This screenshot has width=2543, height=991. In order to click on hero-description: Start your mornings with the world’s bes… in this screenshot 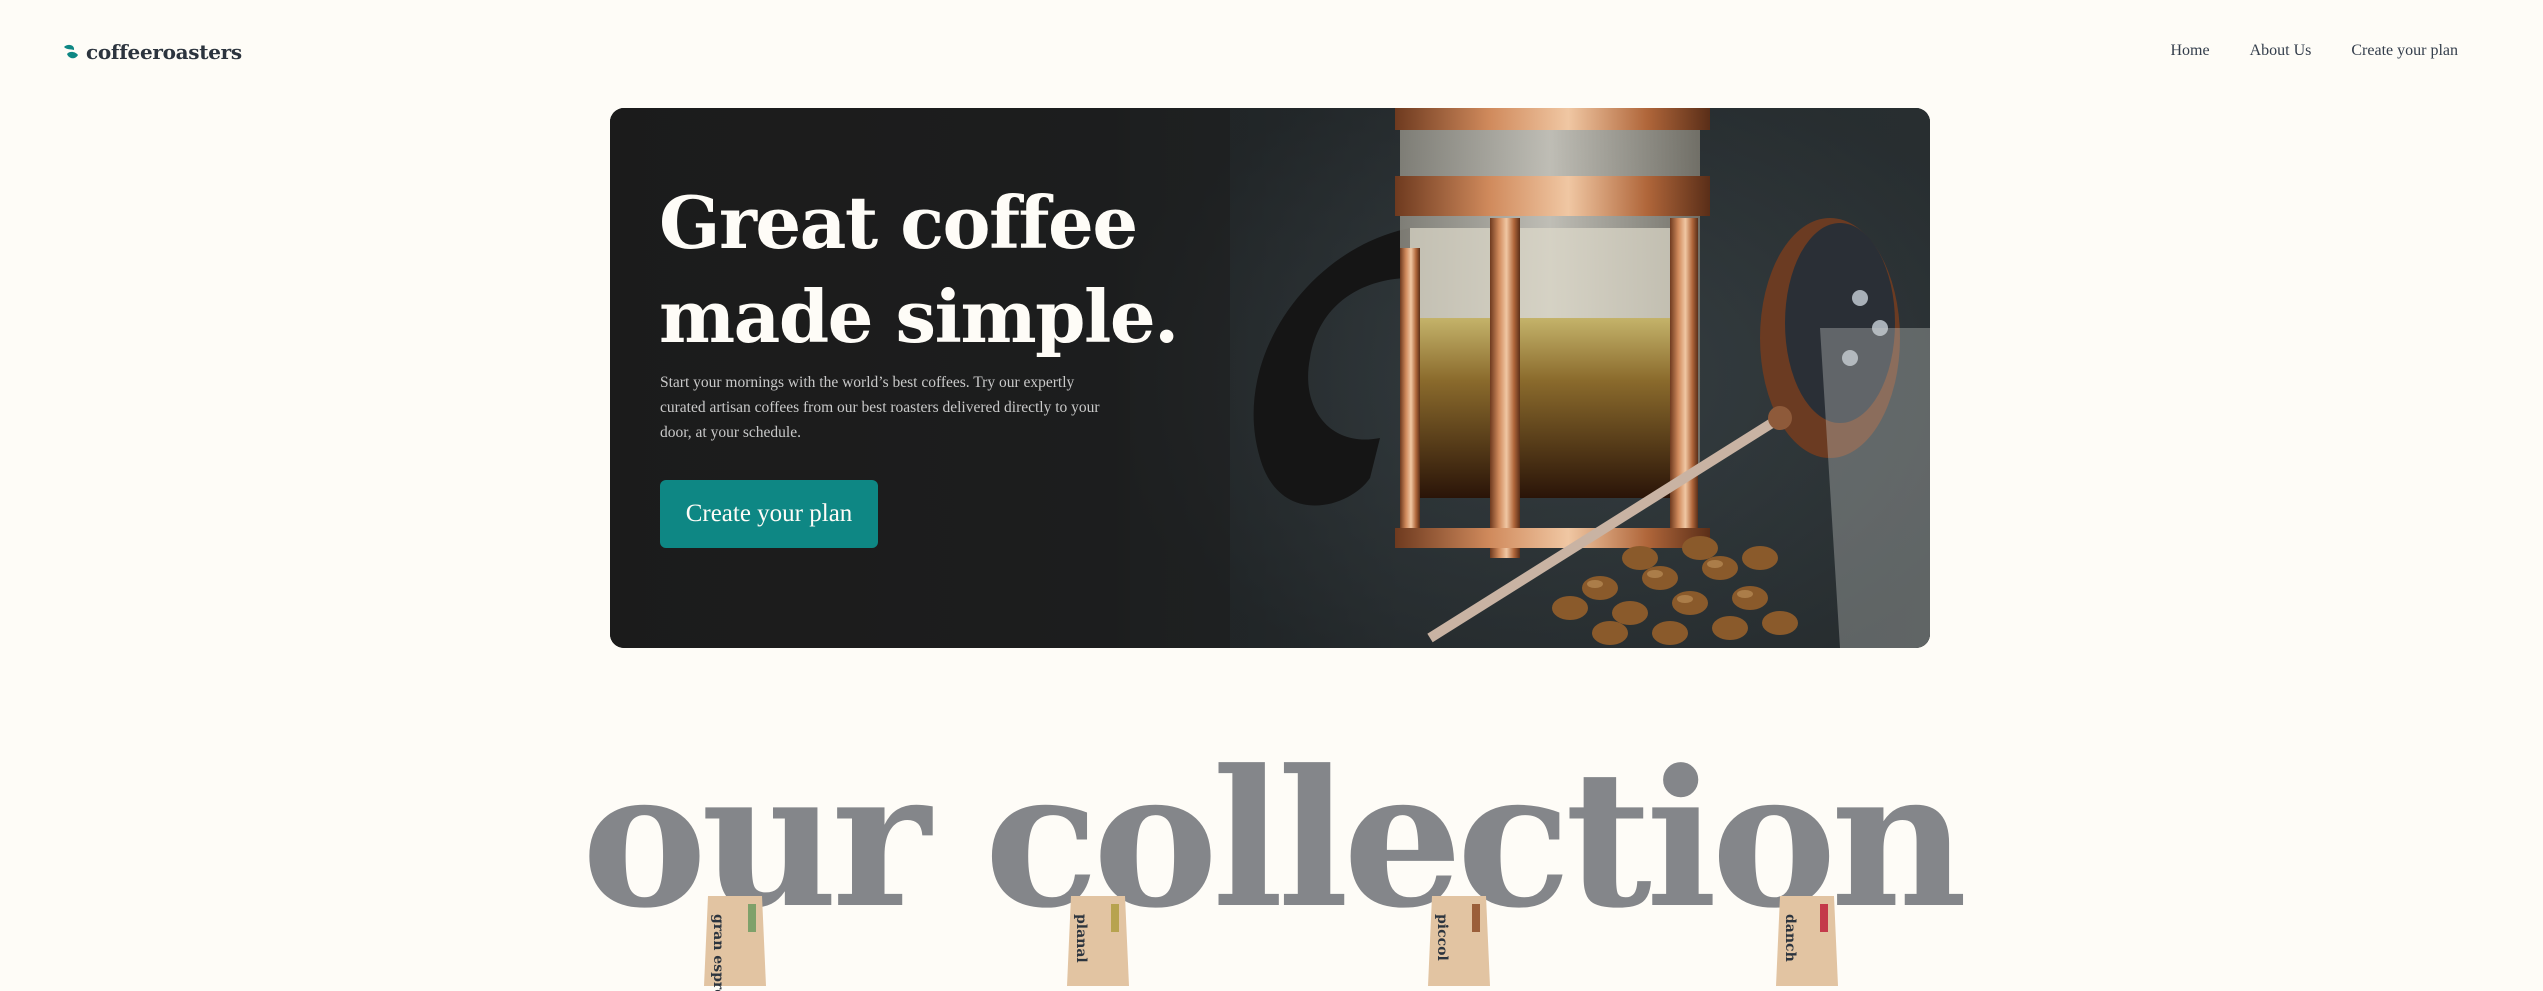, I will do `click(880, 407)`.